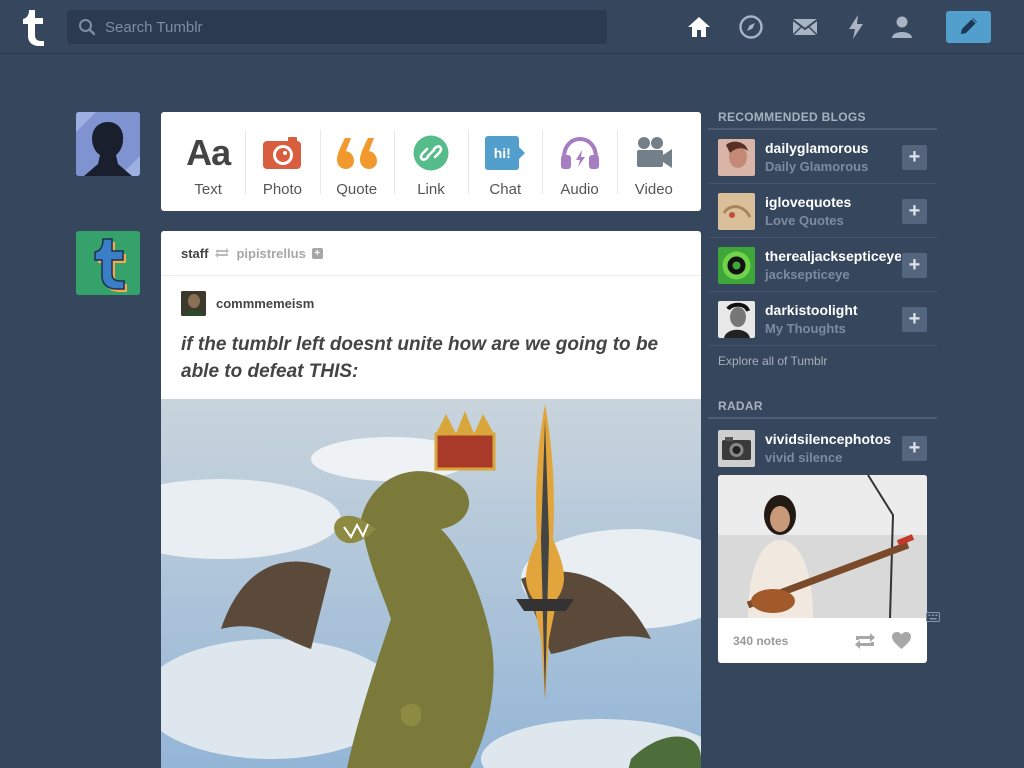  Describe the element at coordinates (431, 189) in the screenshot. I see `post-link-label: Link` at that location.